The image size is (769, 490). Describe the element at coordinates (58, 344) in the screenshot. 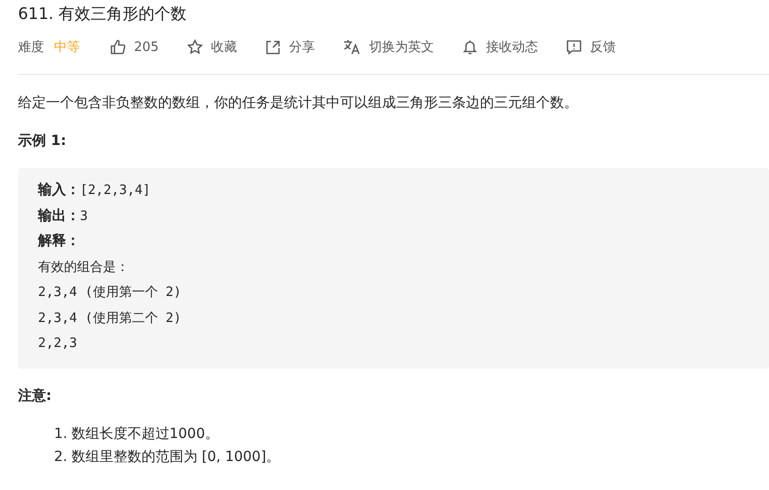

I see `code-line: 2,2,3` at that location.